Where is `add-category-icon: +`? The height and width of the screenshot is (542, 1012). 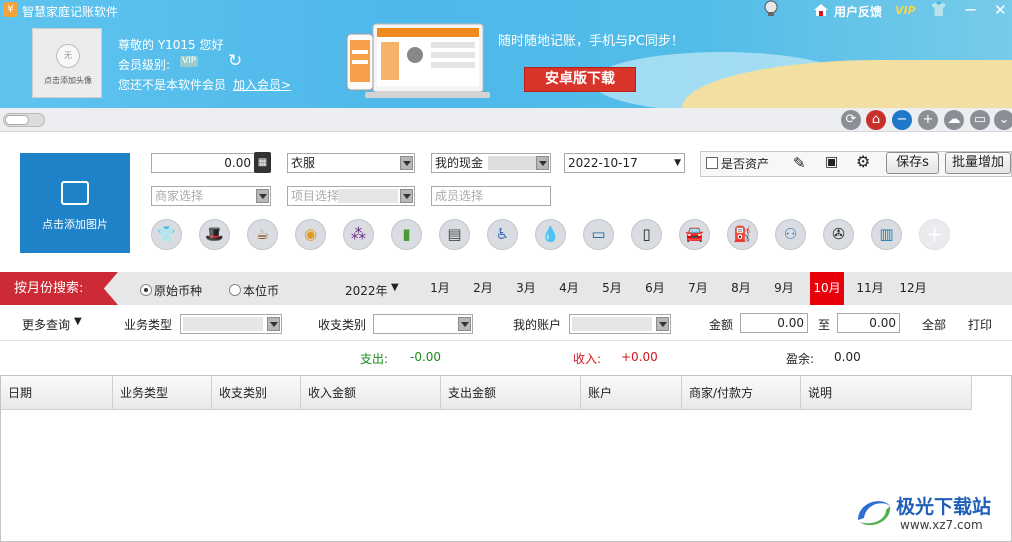
add-category-icon: + is located at coordinates (934, 234).